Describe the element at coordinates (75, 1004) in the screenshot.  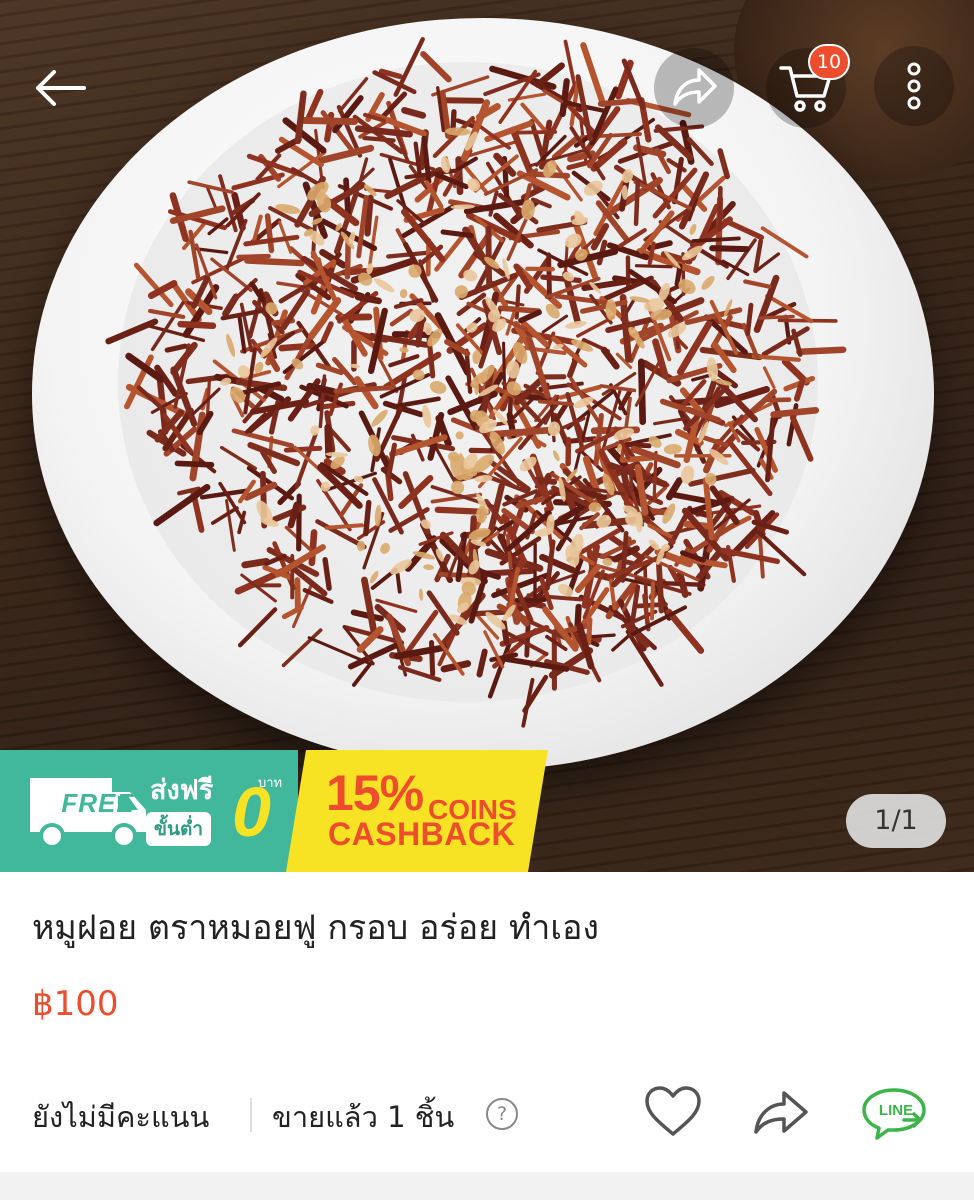
I see `product-price: ฿100` at that location.